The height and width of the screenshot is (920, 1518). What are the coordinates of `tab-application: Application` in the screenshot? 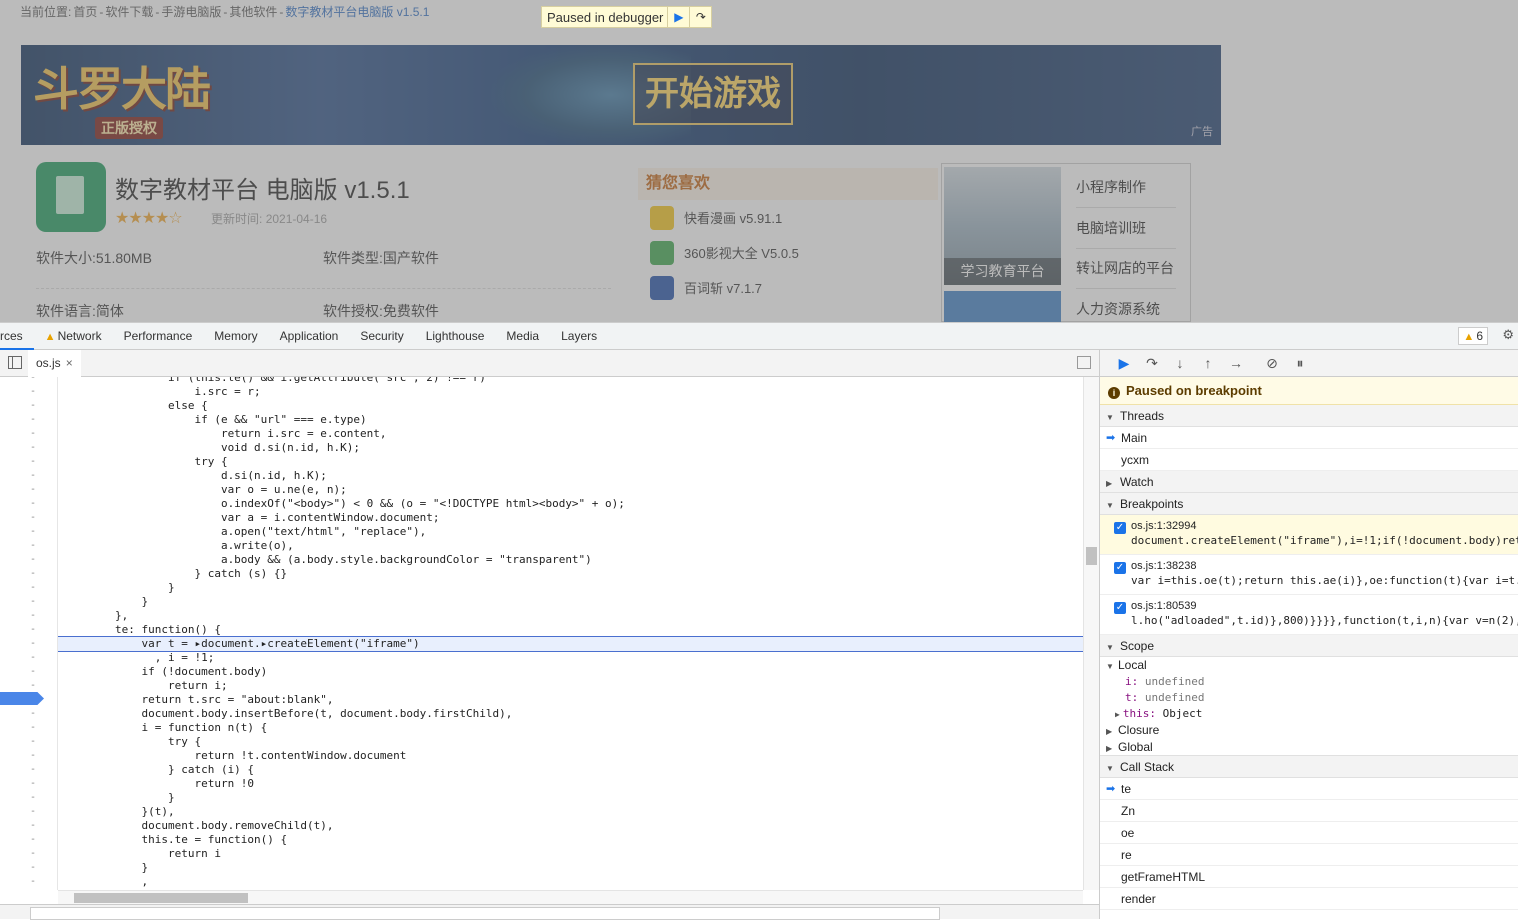 It's located at (309, 336).